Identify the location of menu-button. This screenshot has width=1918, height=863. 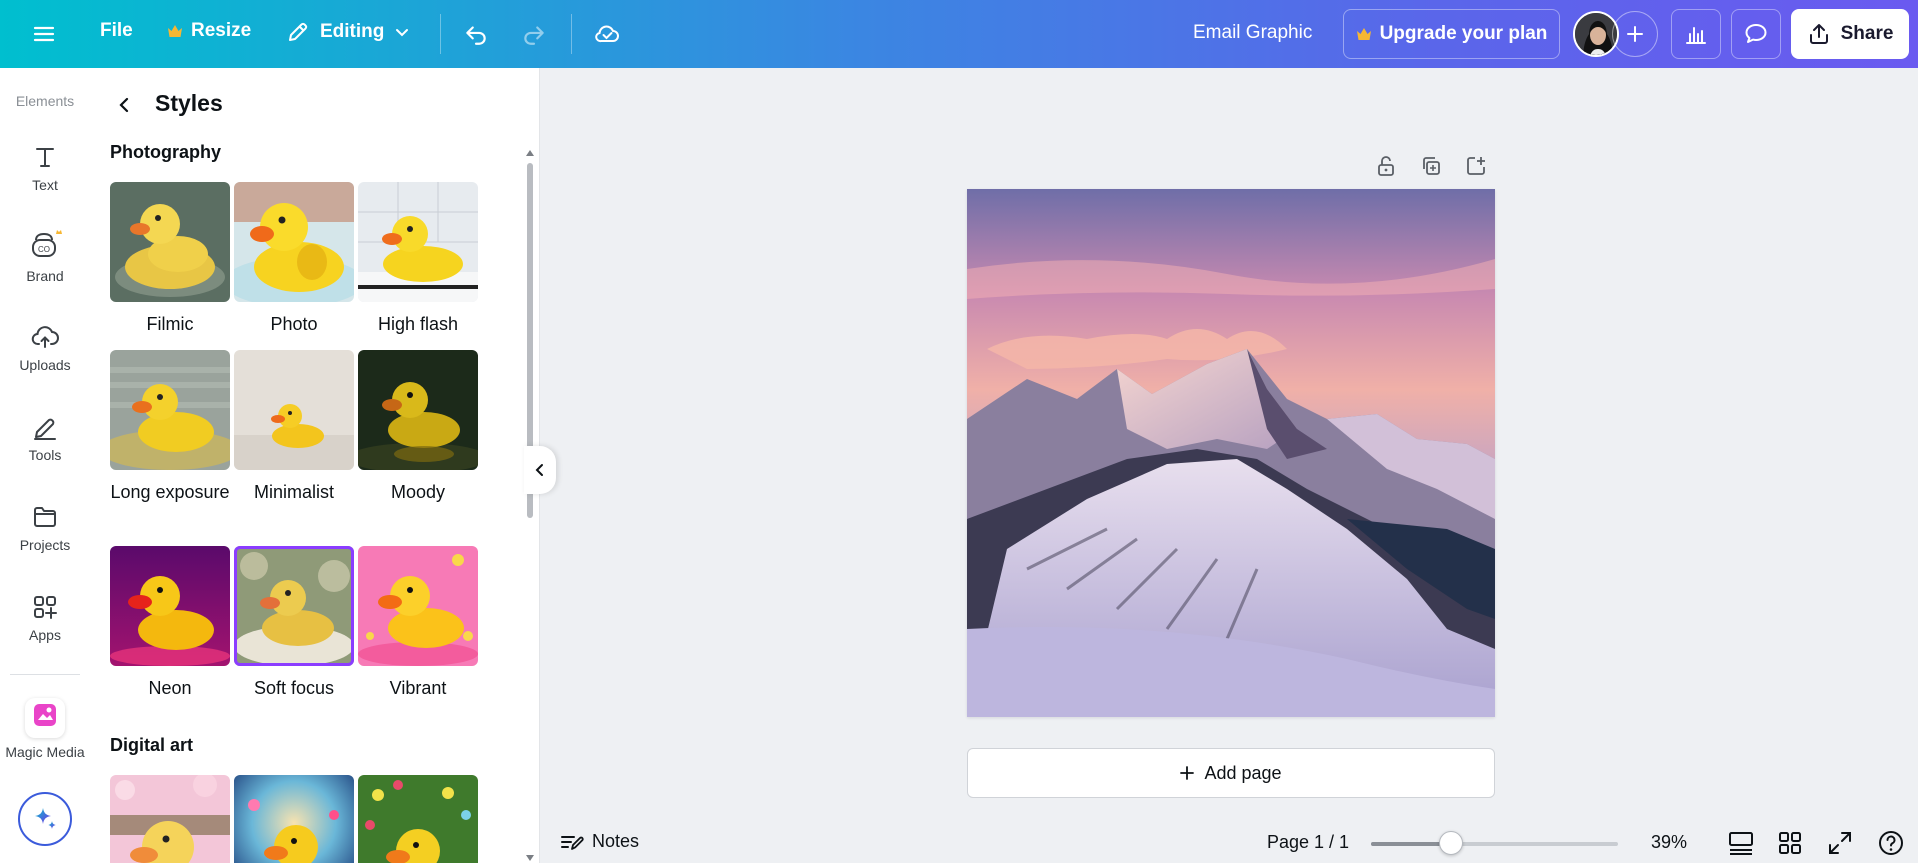
(44, 34).